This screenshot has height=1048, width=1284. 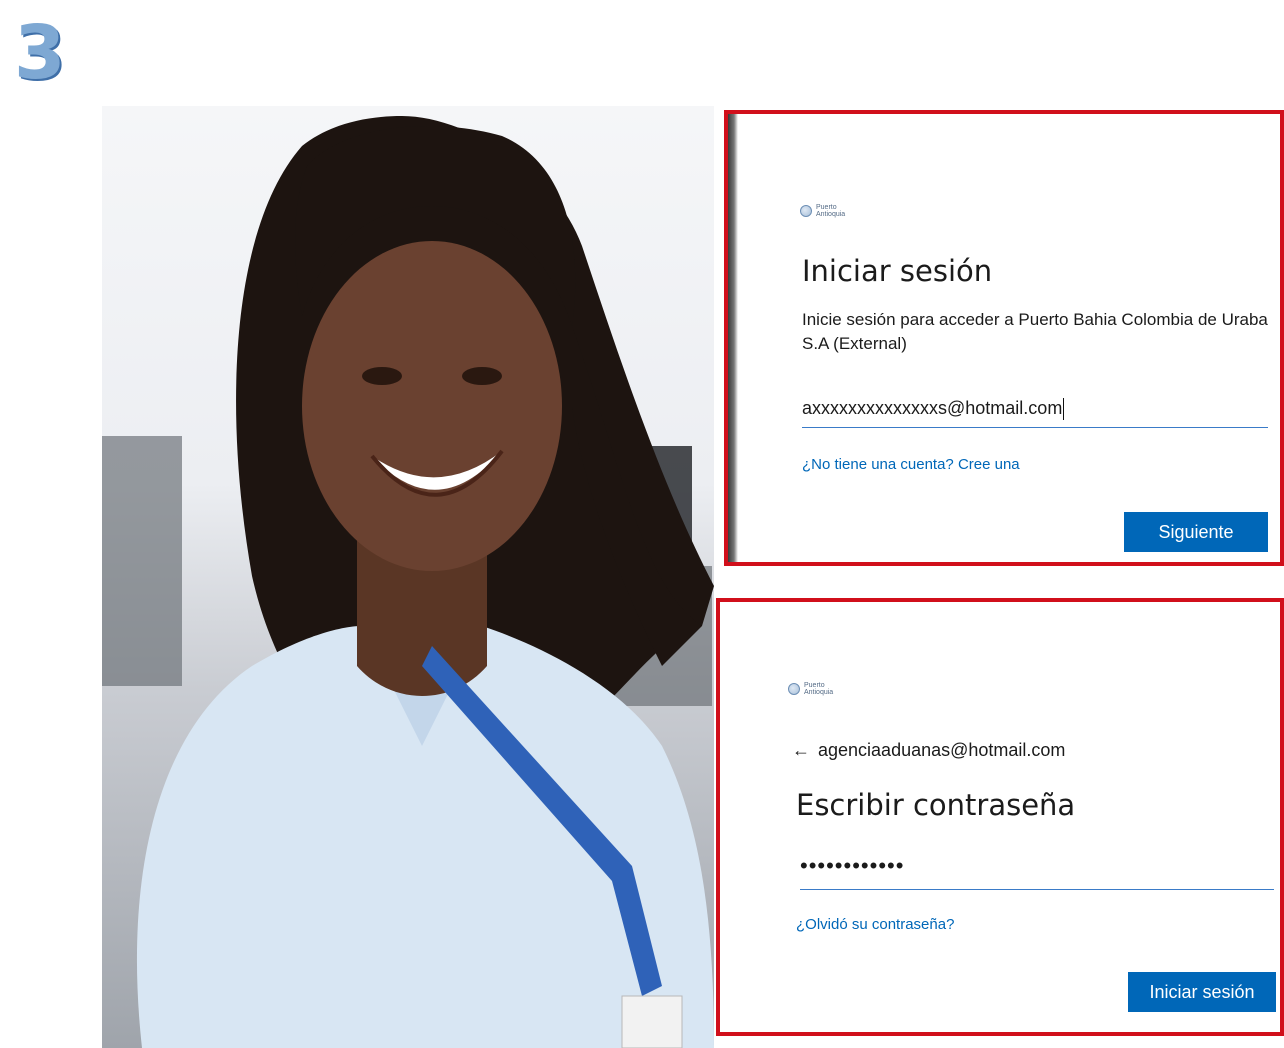 What do you see at coordinates (942, 750) in the screenshot?
I see `account-email: agenciaaduanas@hotmail.com` at bounding box center [942, 750].